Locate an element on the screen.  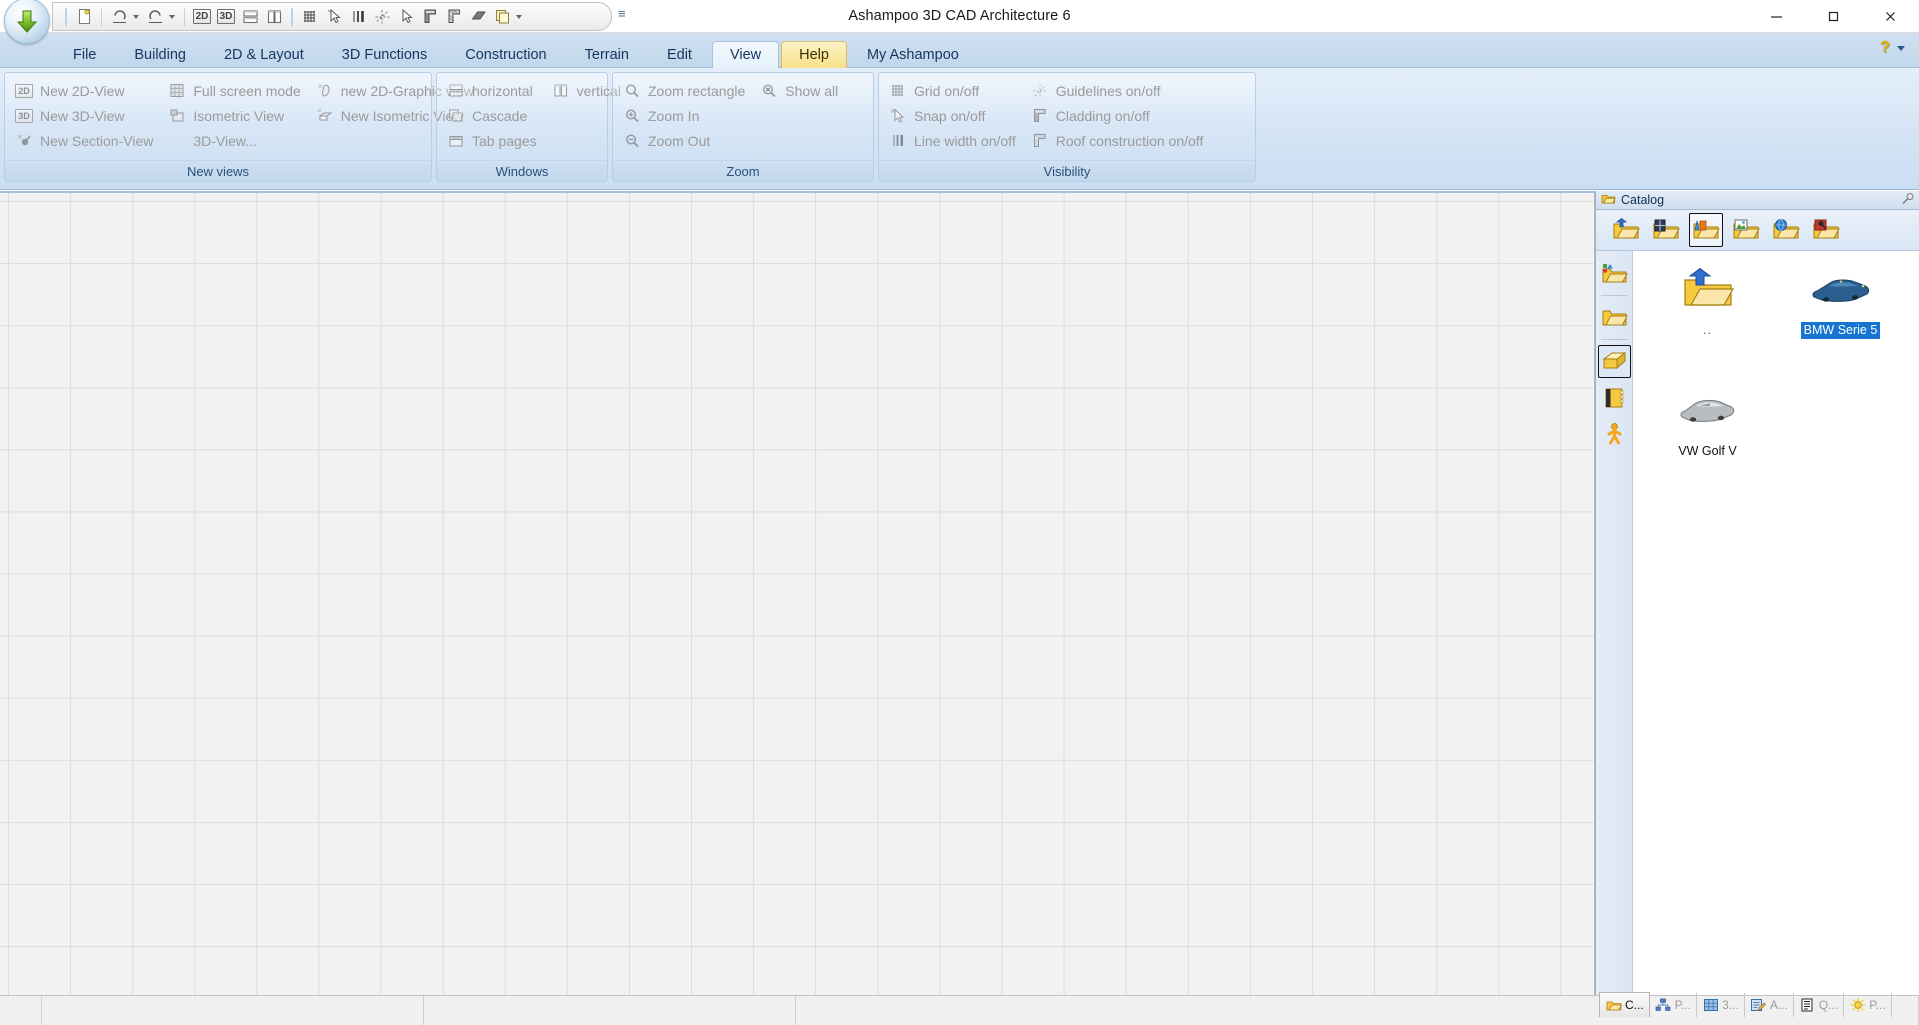
catalog-folder-windows is located at coordinates (1666, 230).